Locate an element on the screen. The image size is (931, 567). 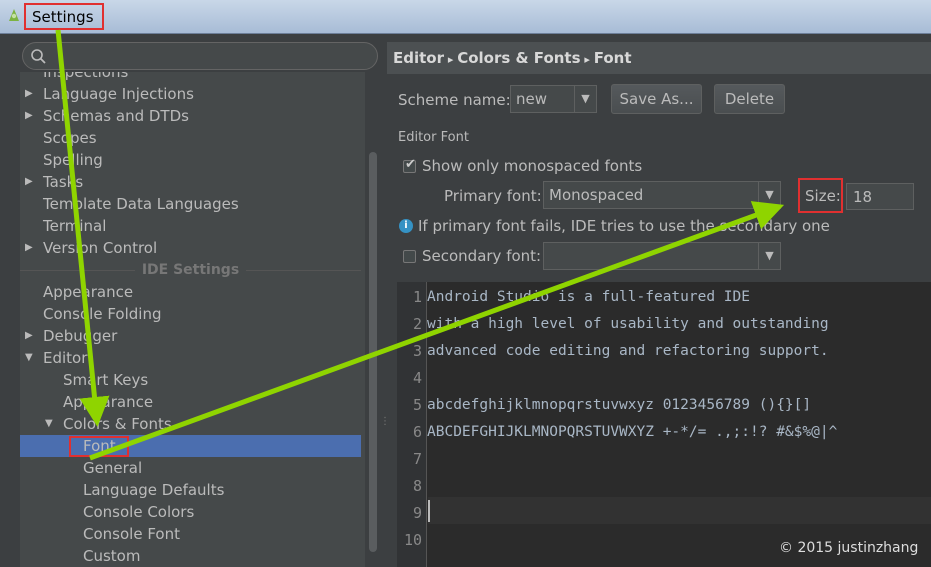
secondary-font-checkbox is located at coordinates (409, 256).